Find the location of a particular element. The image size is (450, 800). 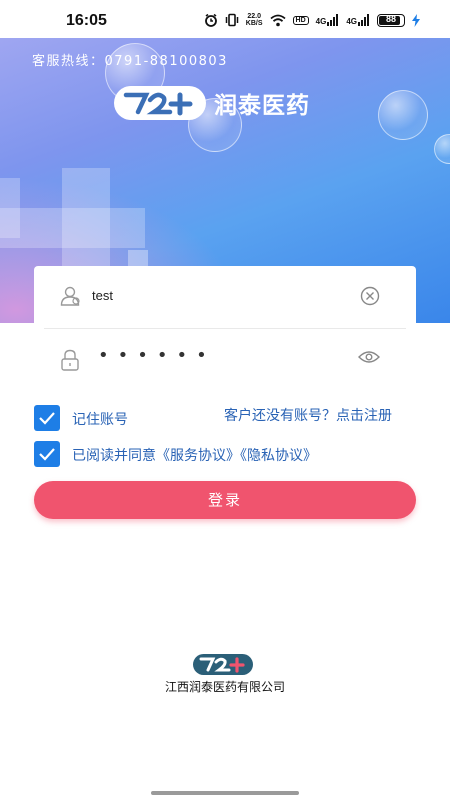

password-mask: •••••• is located at coordinates (157, 355).